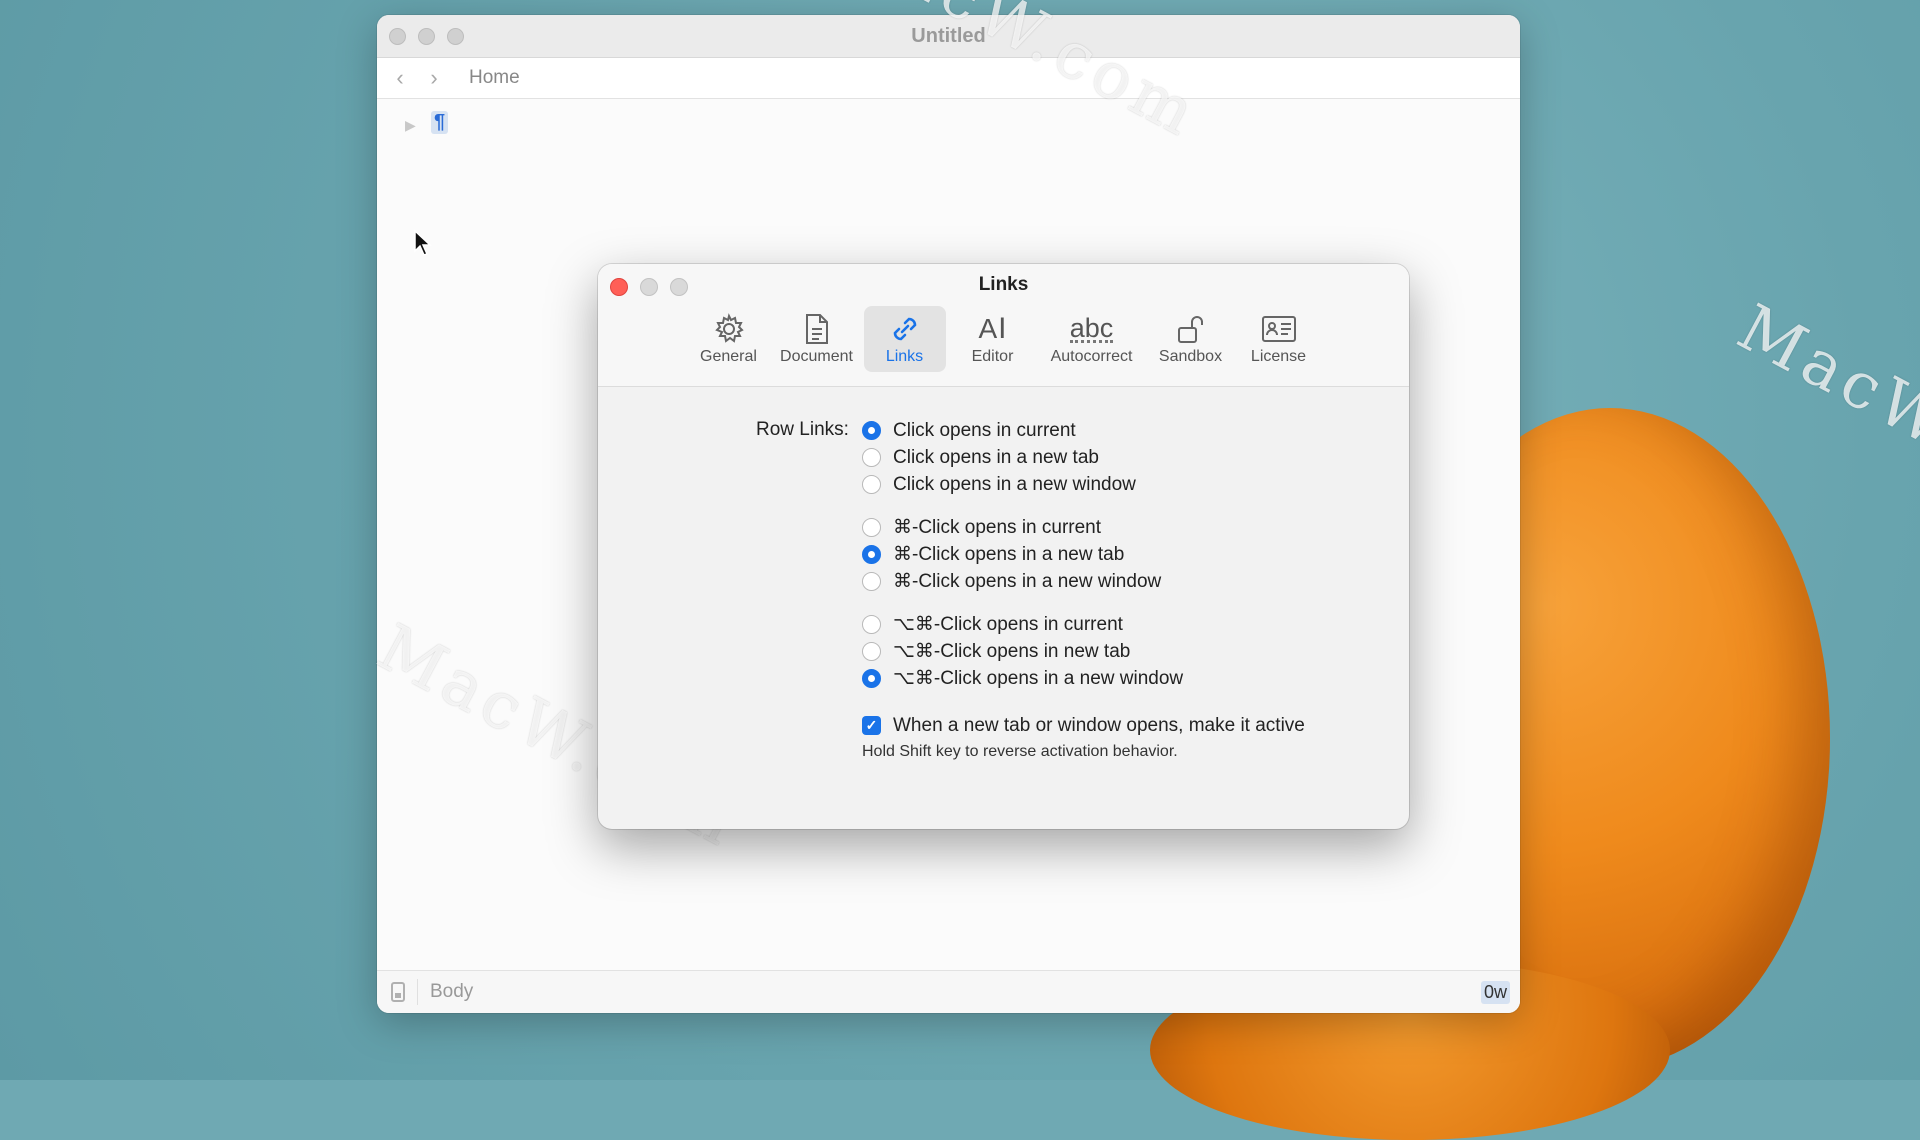 The image size is (1920, 1140). What do you see at coordinates (1008, 554) in the screenshot?
I see `radio-label: ⌘-Click opens in a new tab` at bounding box center [1008, 554].